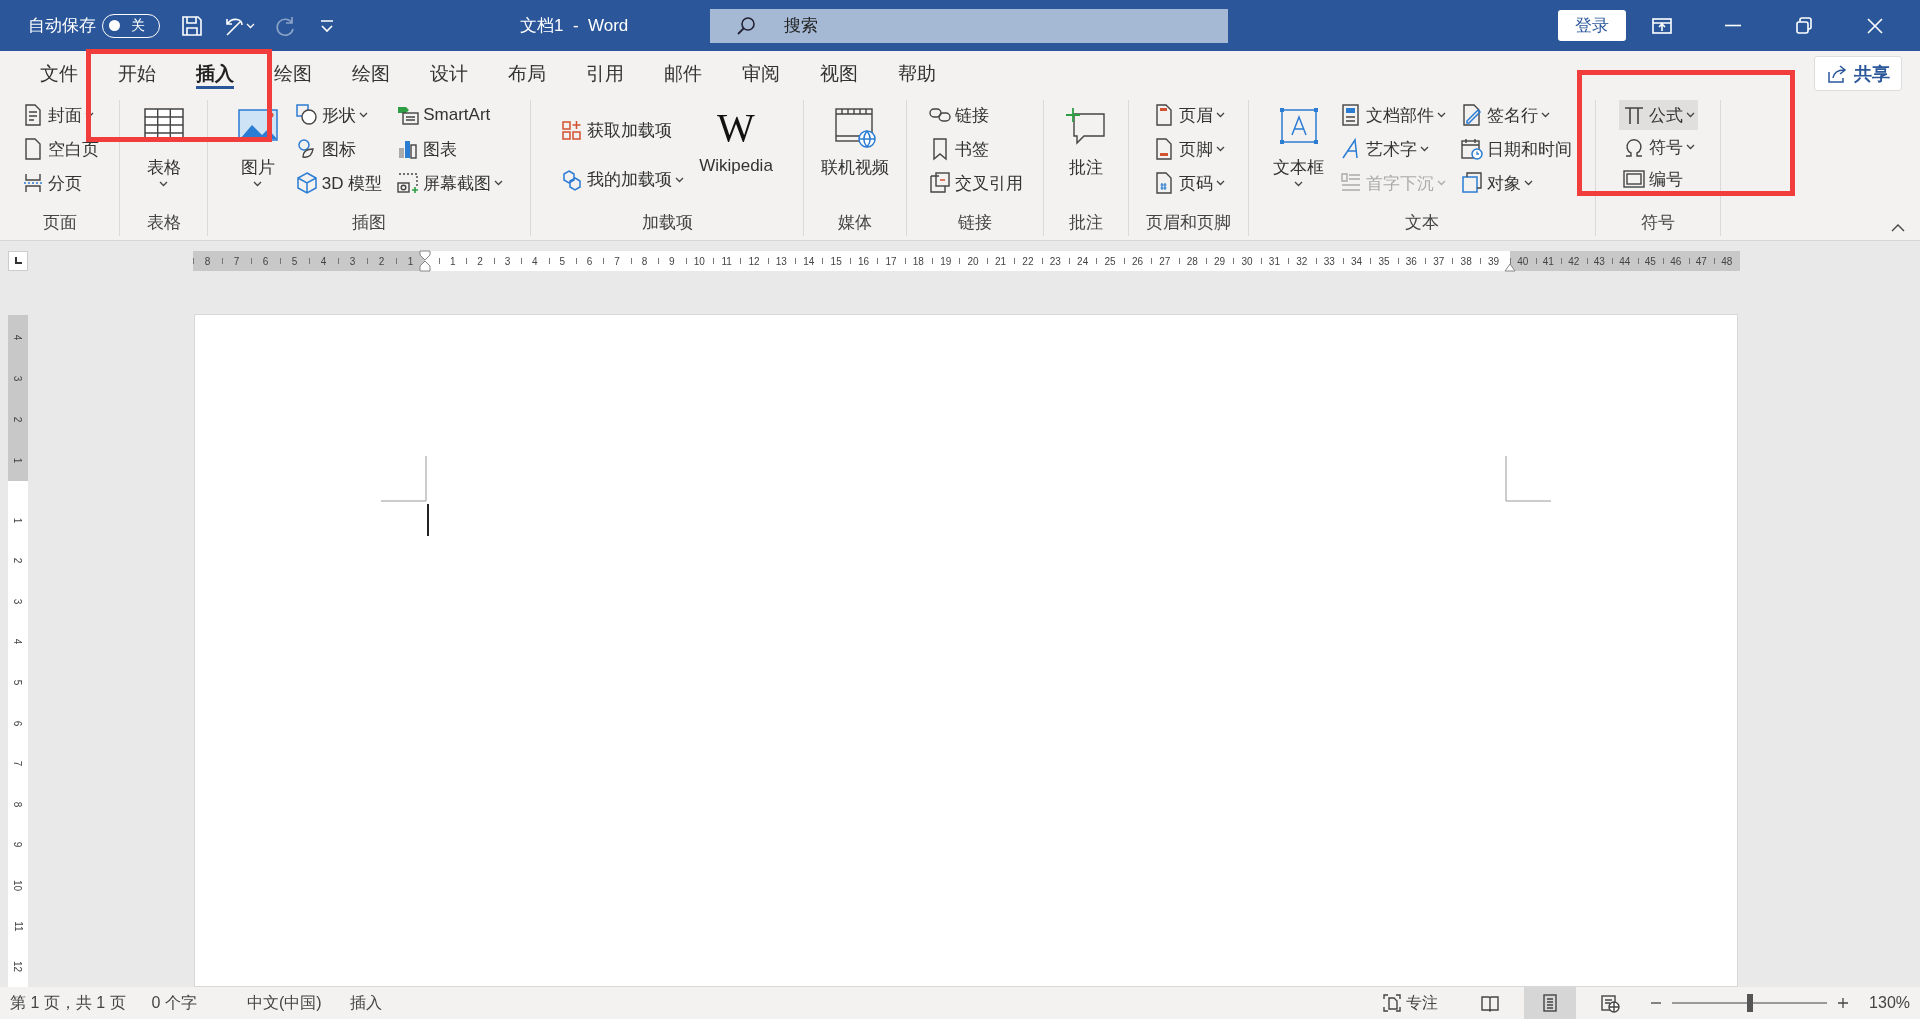  Describe the element at coordinates (527, 73) in the screenshot. I see `ribbon-tab: 布局` at that location.